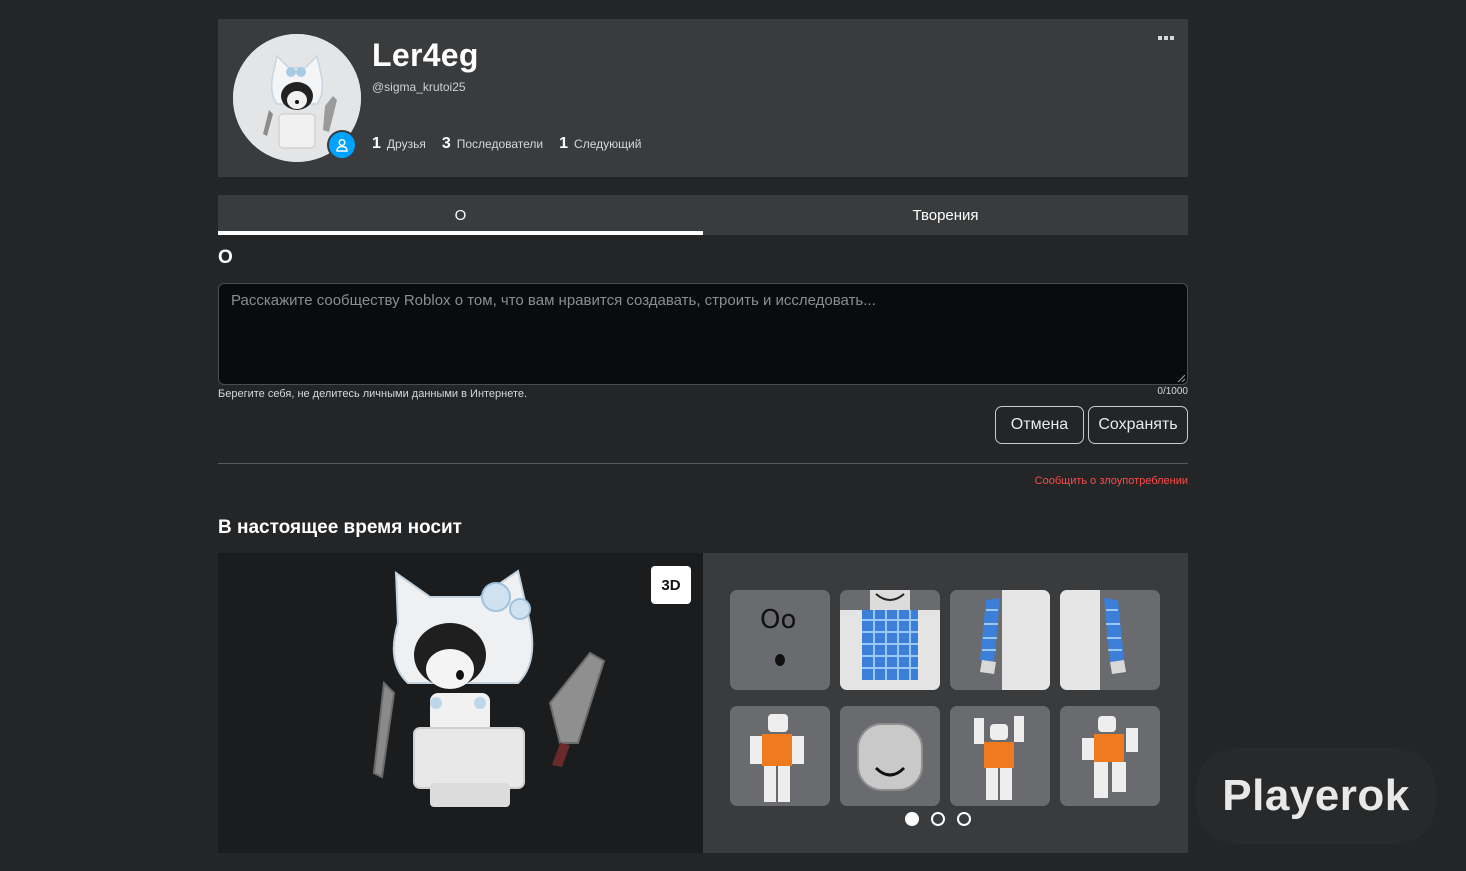  What do you see at coordinates (1316, 796) in the screenshot?
I see `watermark-logo: Playerok` at bounding box center [1316, 796].